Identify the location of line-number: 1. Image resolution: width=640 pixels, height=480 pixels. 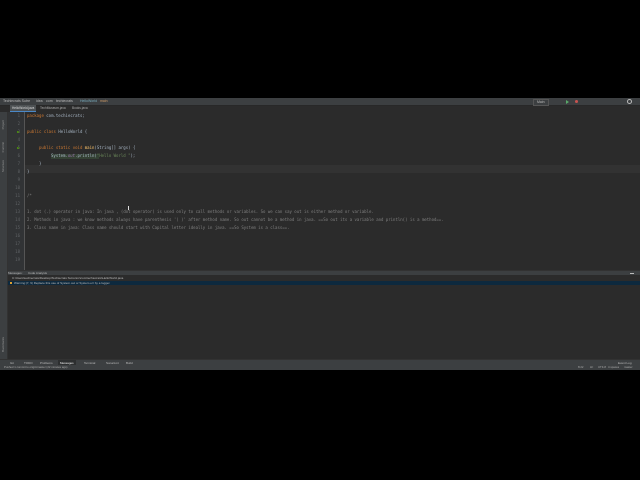
(18, 115).